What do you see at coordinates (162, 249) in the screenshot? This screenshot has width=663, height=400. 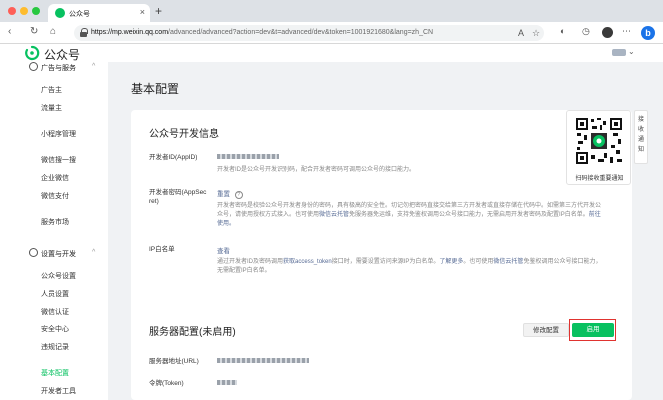 I see `ip-whitelist-label: IP白名单` at bounding box center [162, 249].